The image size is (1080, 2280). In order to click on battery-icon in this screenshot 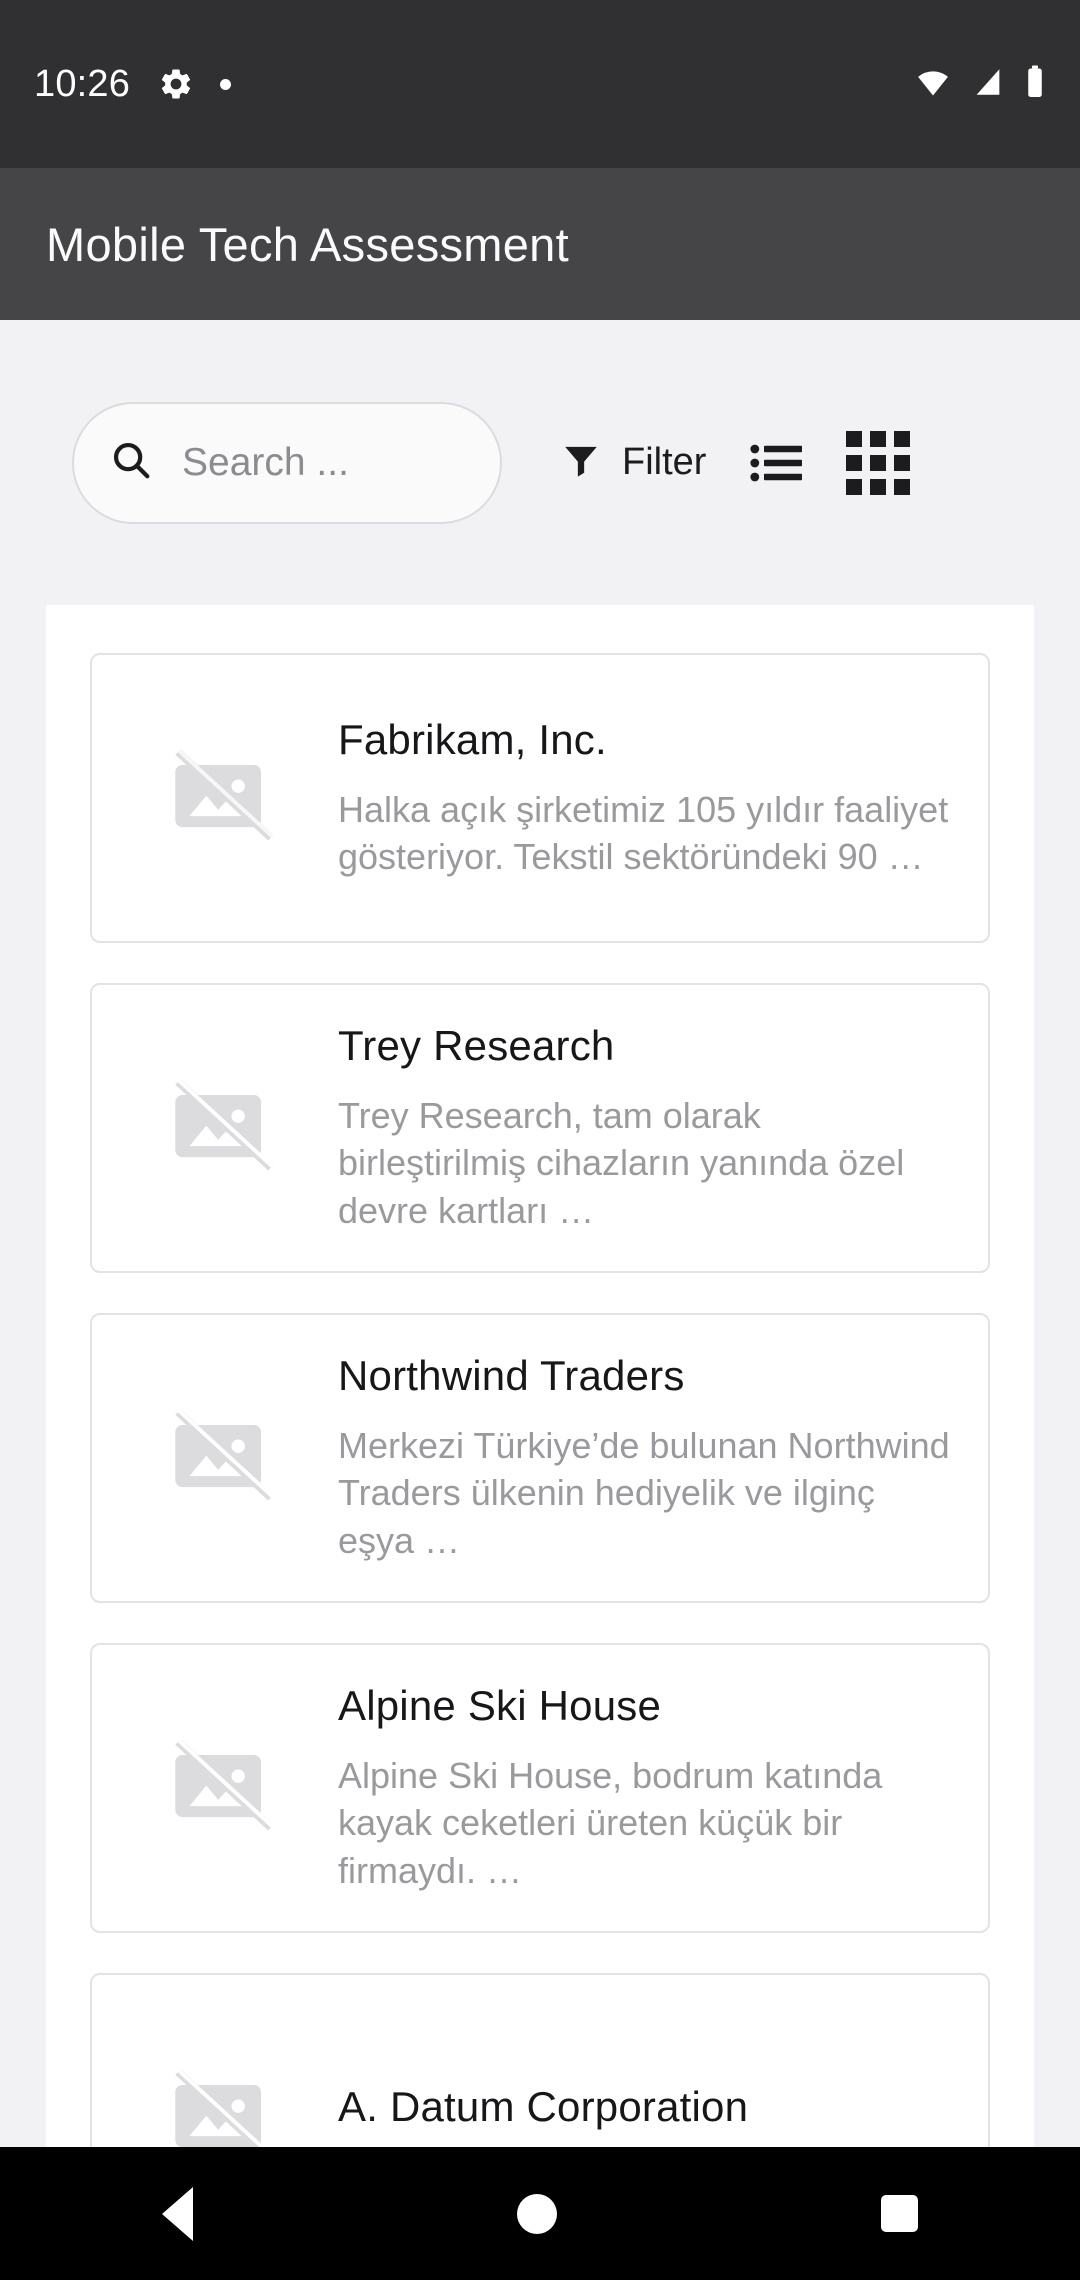, I will do `click(1035, 84)`.